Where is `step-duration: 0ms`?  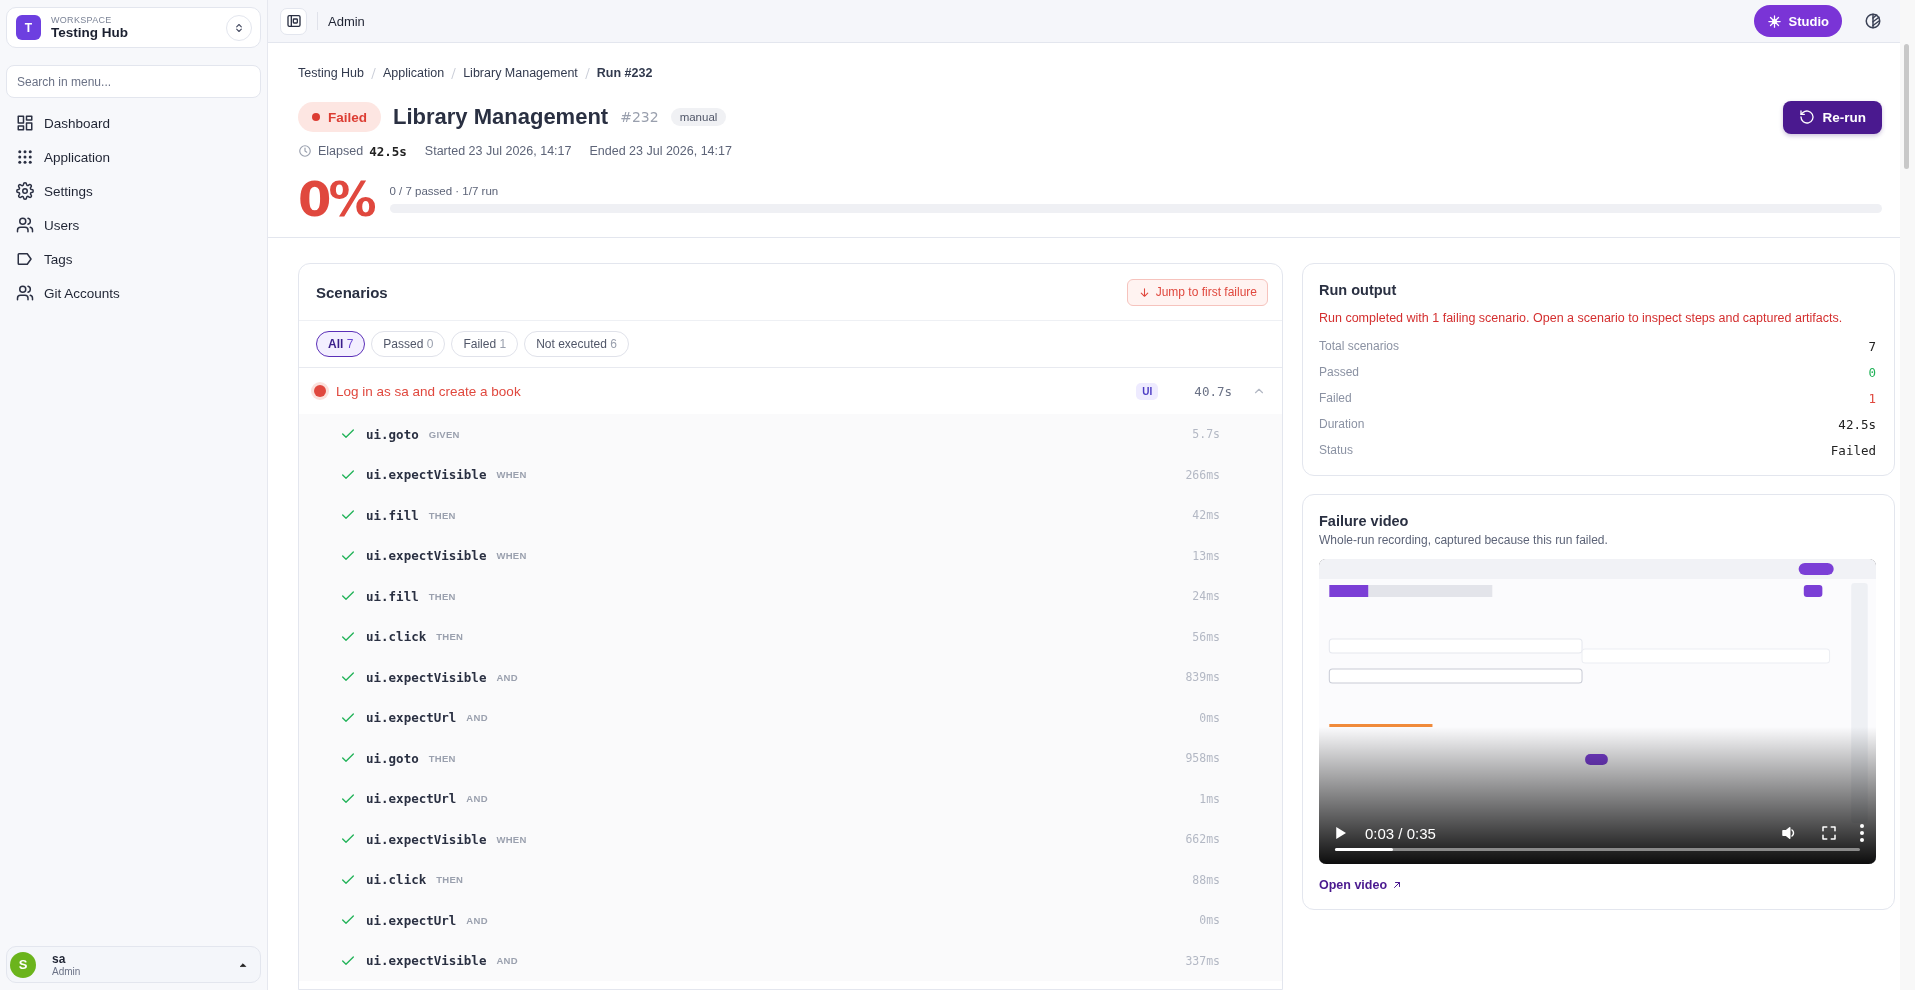
step-duration: 0ms is located at coordinates (1209, 717).